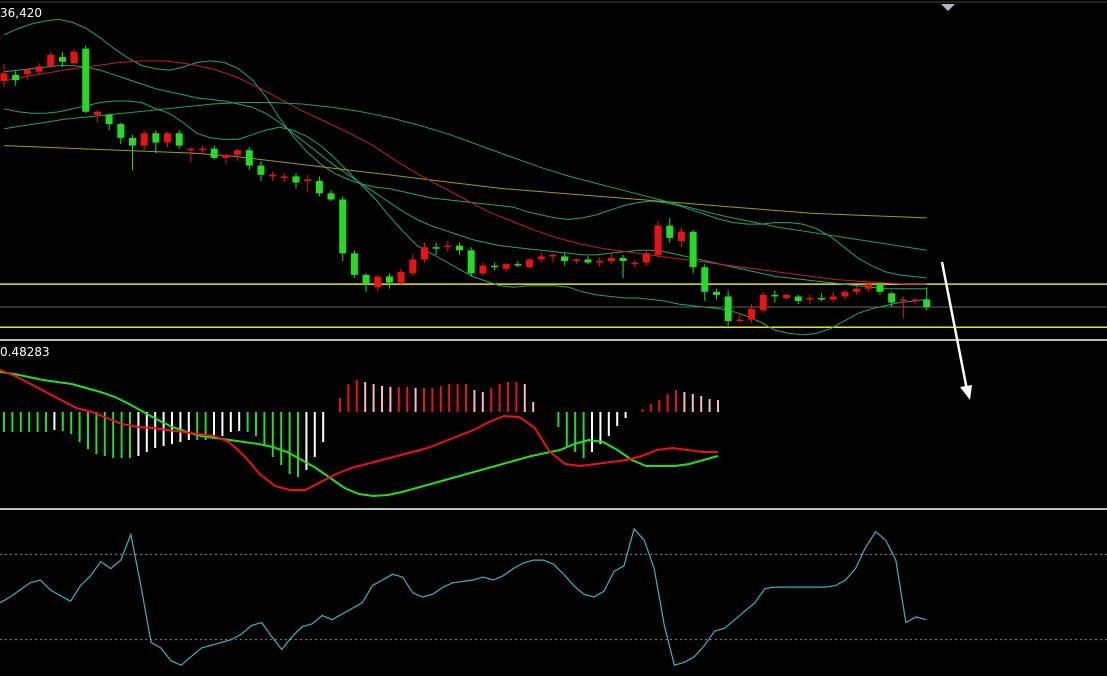  I want to click on price-level-label: 36,420, so click(21, 13).